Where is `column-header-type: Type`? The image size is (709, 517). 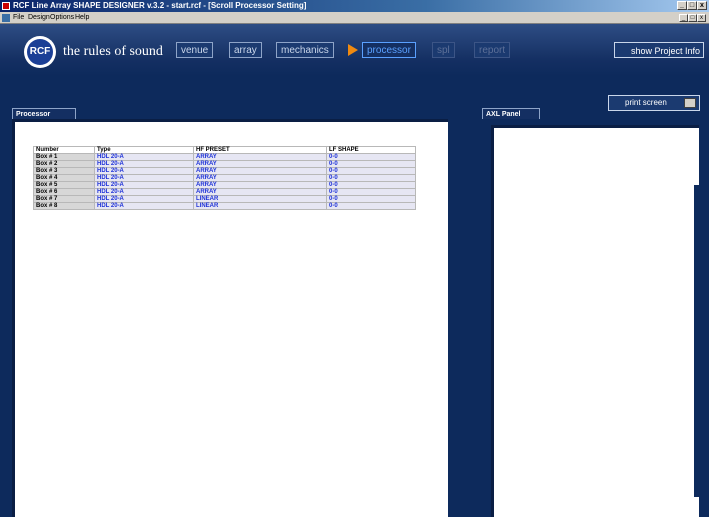 column-header-type: Type is located at coordinates (144, 150).